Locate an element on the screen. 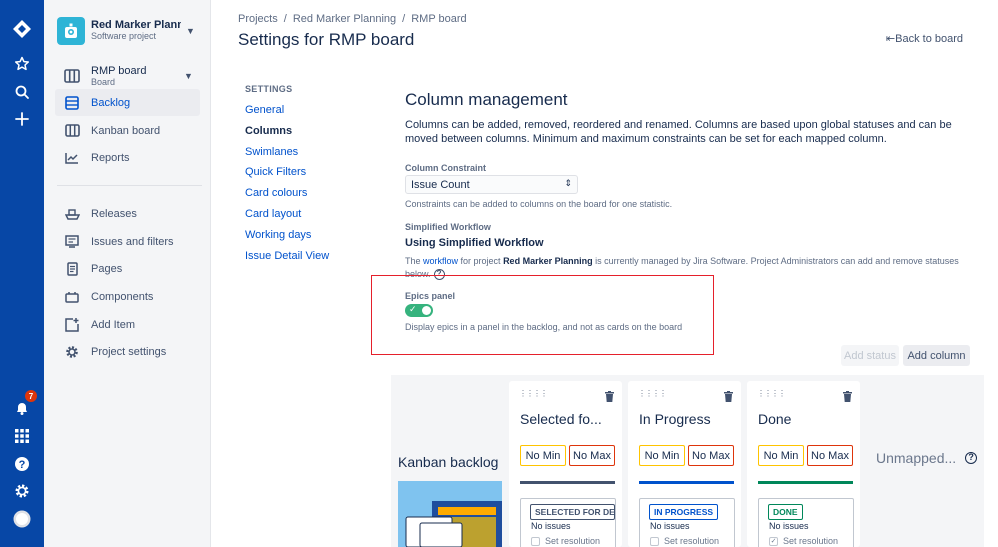 This screenshot has width=998, height=547. global-nav: 7 ? is located at coordinates (22, 273).